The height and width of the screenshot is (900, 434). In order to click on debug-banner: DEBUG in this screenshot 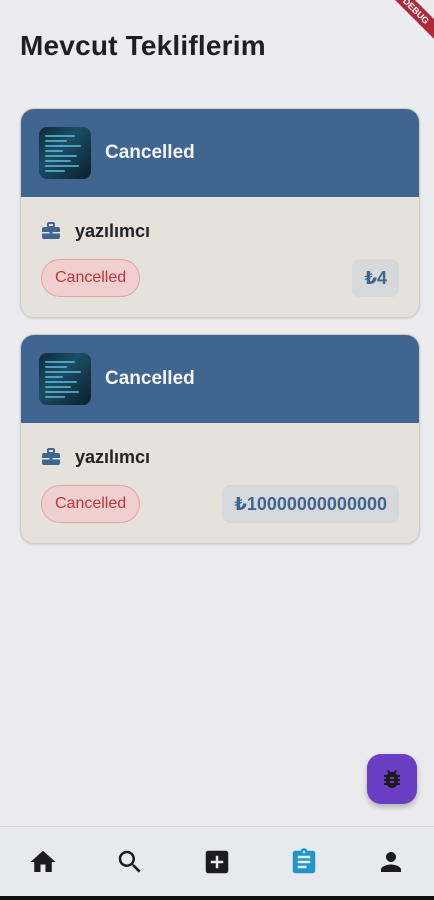, I will do `click(404, 30)`.